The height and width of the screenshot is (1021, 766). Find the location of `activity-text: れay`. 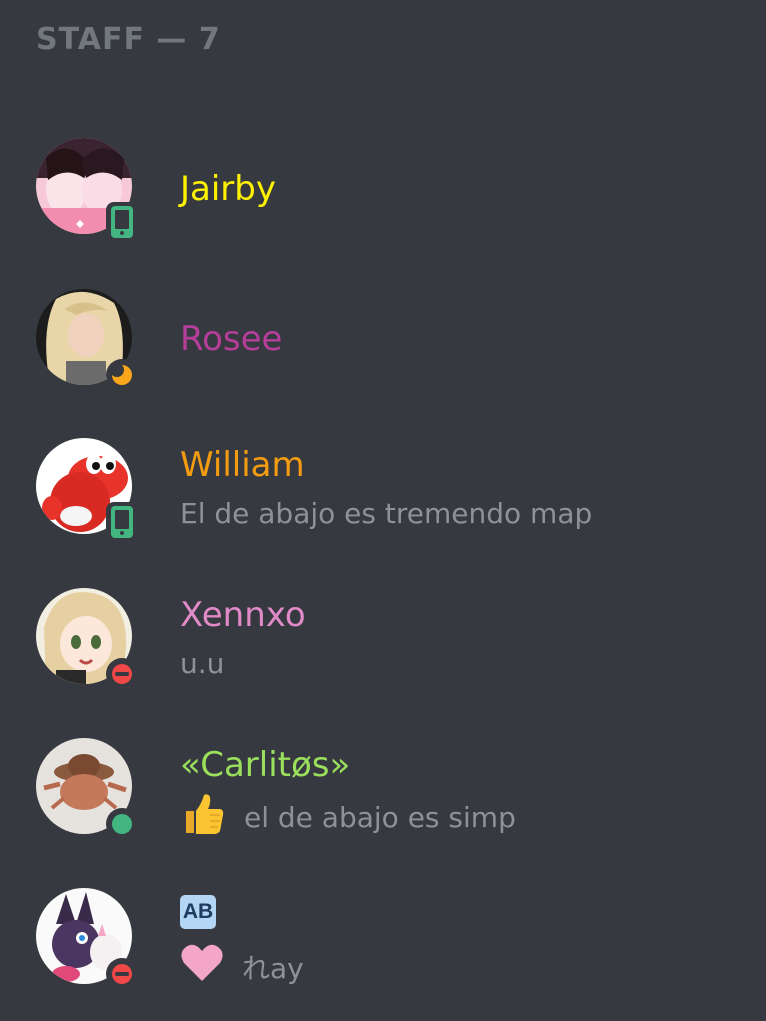

activity-text: れay is located at coordinates (273, 968).